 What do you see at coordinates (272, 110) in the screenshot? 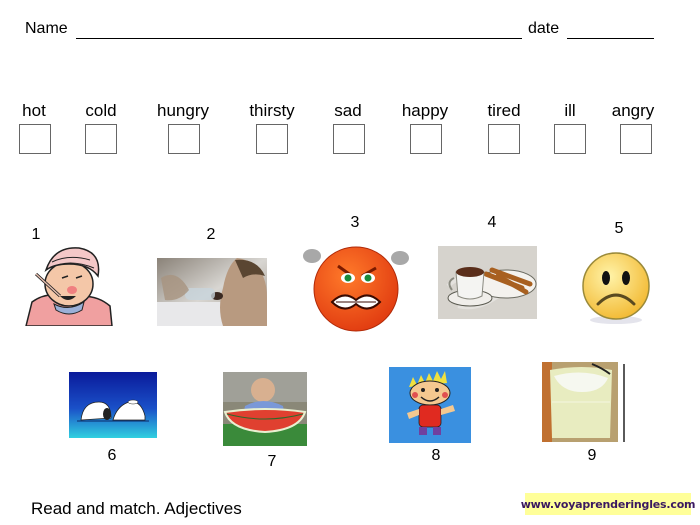
I see `adjective-word: thirsty` at bounding box center [272, 110].